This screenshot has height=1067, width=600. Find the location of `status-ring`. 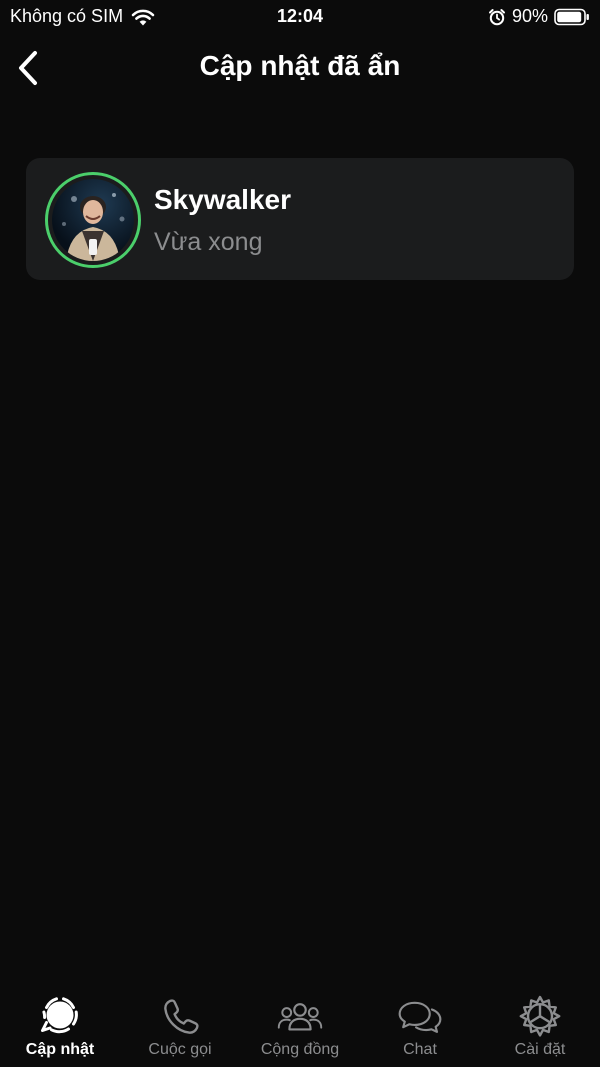

status-ring is located at coordinates (93, 220).